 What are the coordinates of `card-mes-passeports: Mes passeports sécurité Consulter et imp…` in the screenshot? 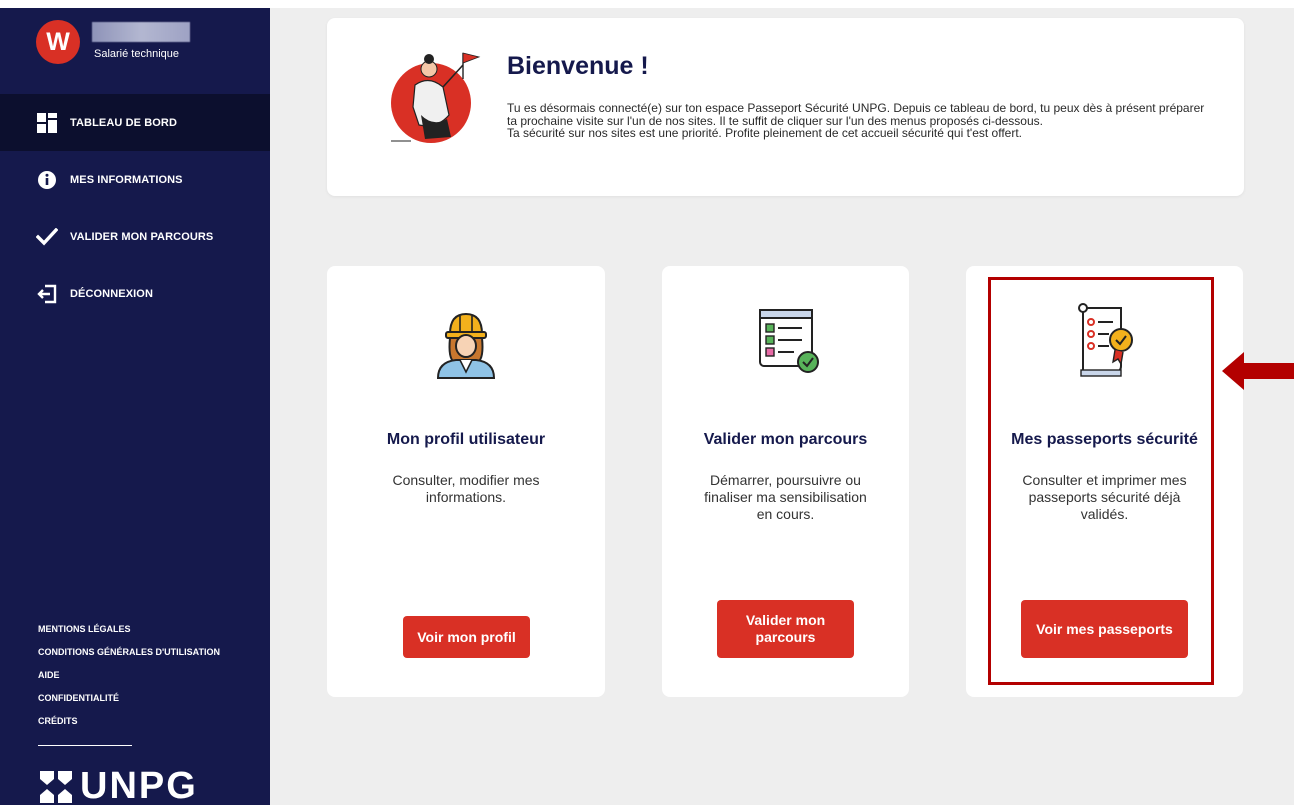 It's located at (1104, 481).